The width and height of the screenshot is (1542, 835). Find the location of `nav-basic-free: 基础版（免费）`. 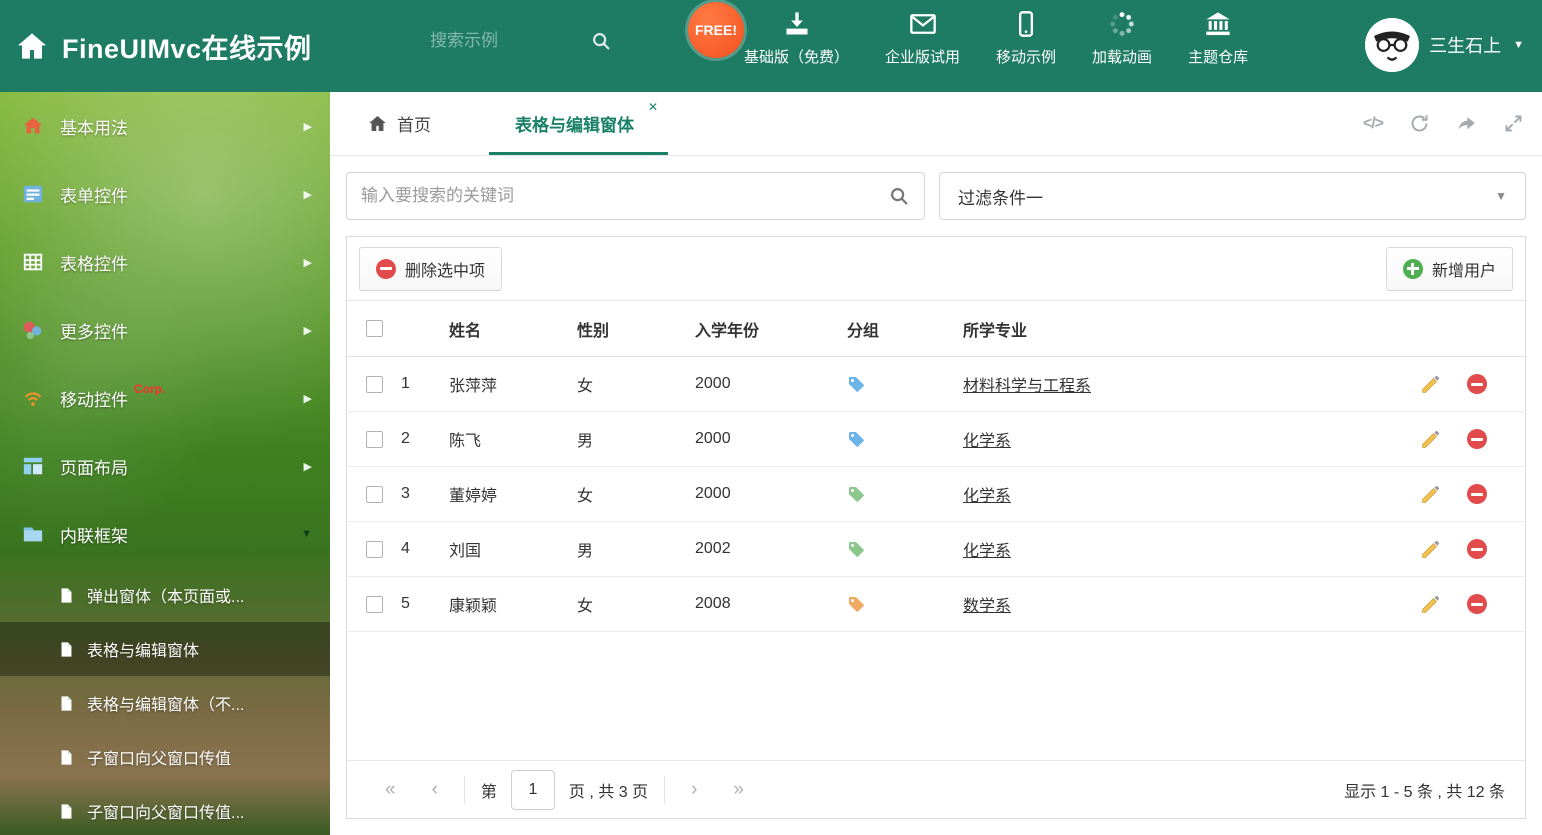

nav-basic-free: 基础版（免费） is located at coordinates (796, 38).